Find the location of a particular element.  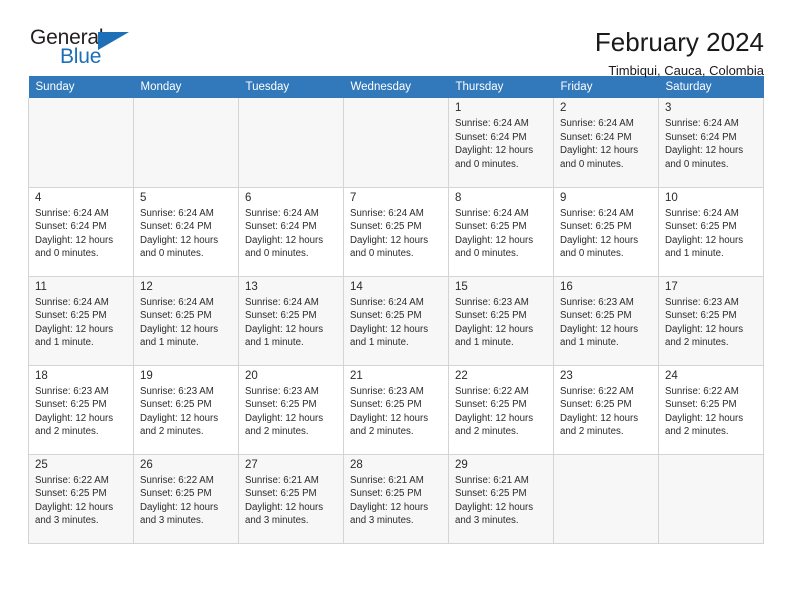

page-subtitle: Timbiqui, Cauca, Colombia is located at coordinates (686, 70).